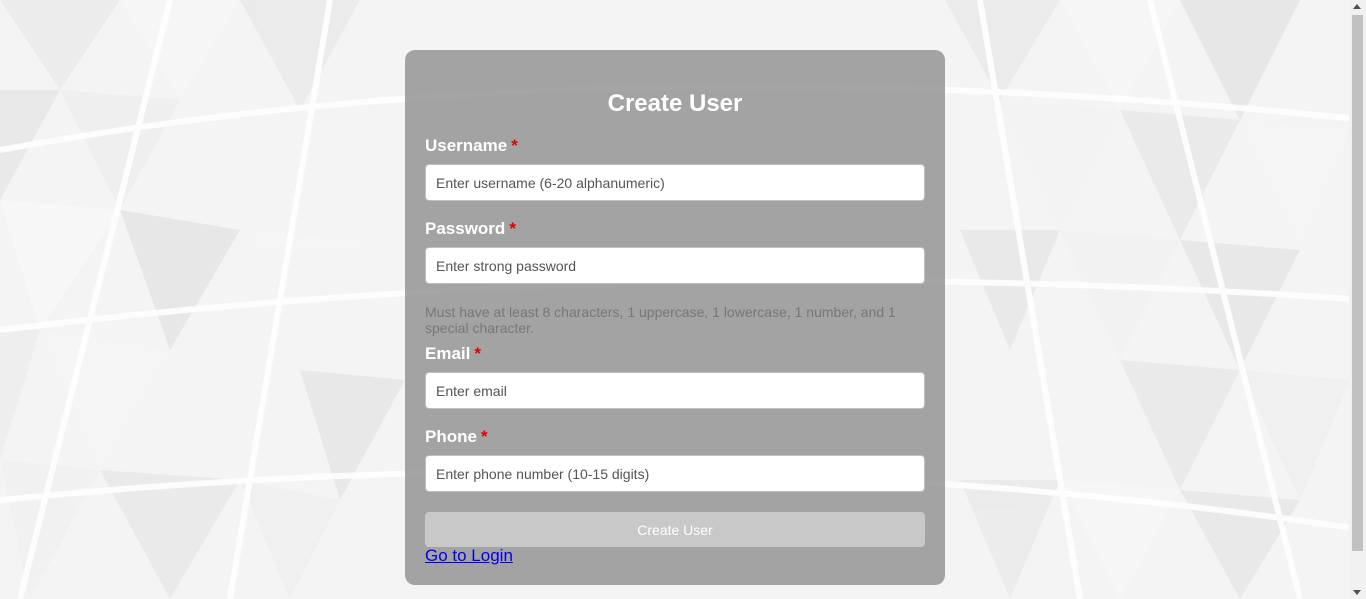 The width and height of the screenshot is (1366, 599). What do you see at coordinates (448, 353) in the screenshot?
I see `email-label-text: Email` at bounding box center [448, 353].